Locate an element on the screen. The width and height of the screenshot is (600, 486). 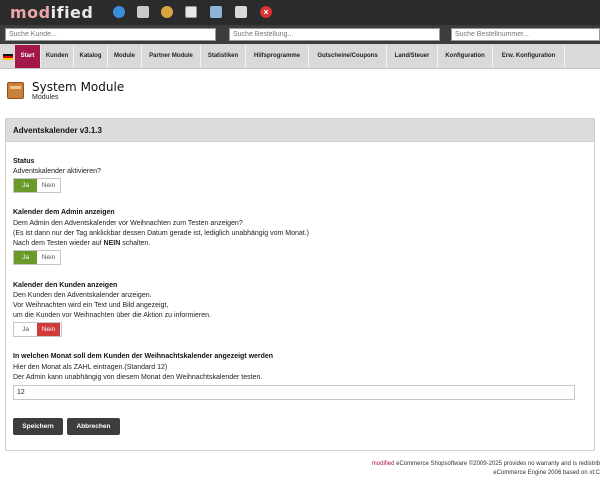
nav-gutscheine: Gutscheine/Coupons is located at coordinates (348, 56).